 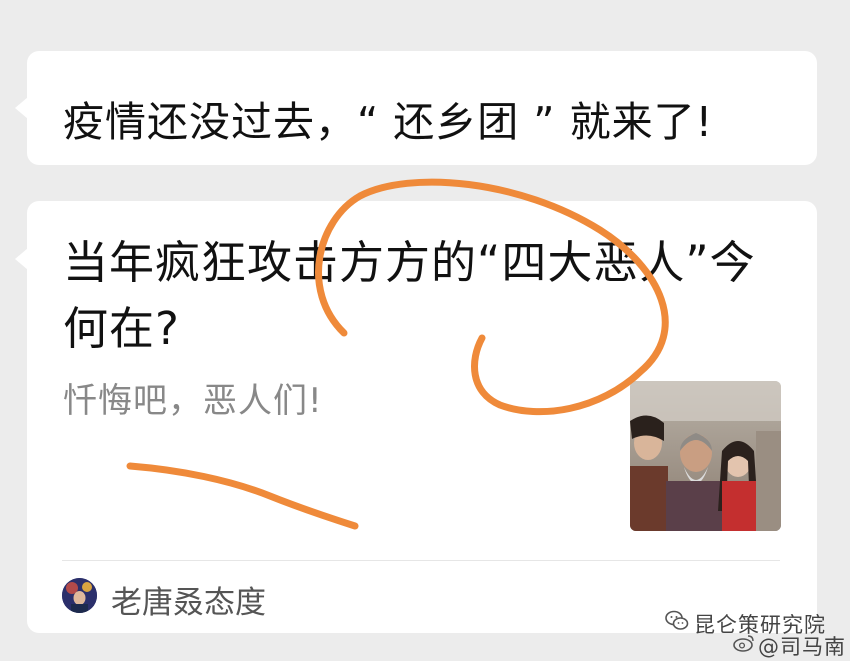 I want to click on article-title-line-2: 何在?, so click(x=121, y=328).